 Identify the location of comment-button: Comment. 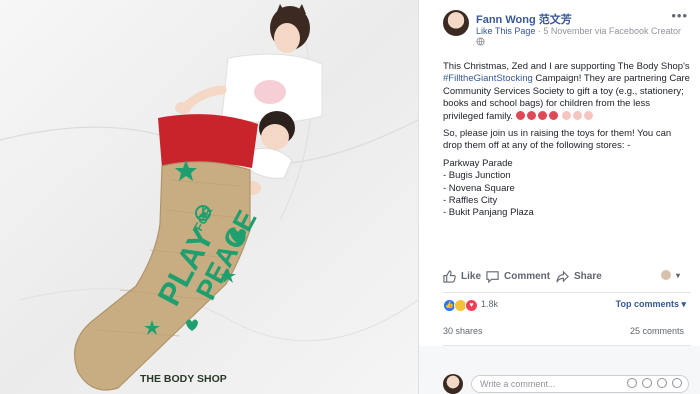
(518, 276).